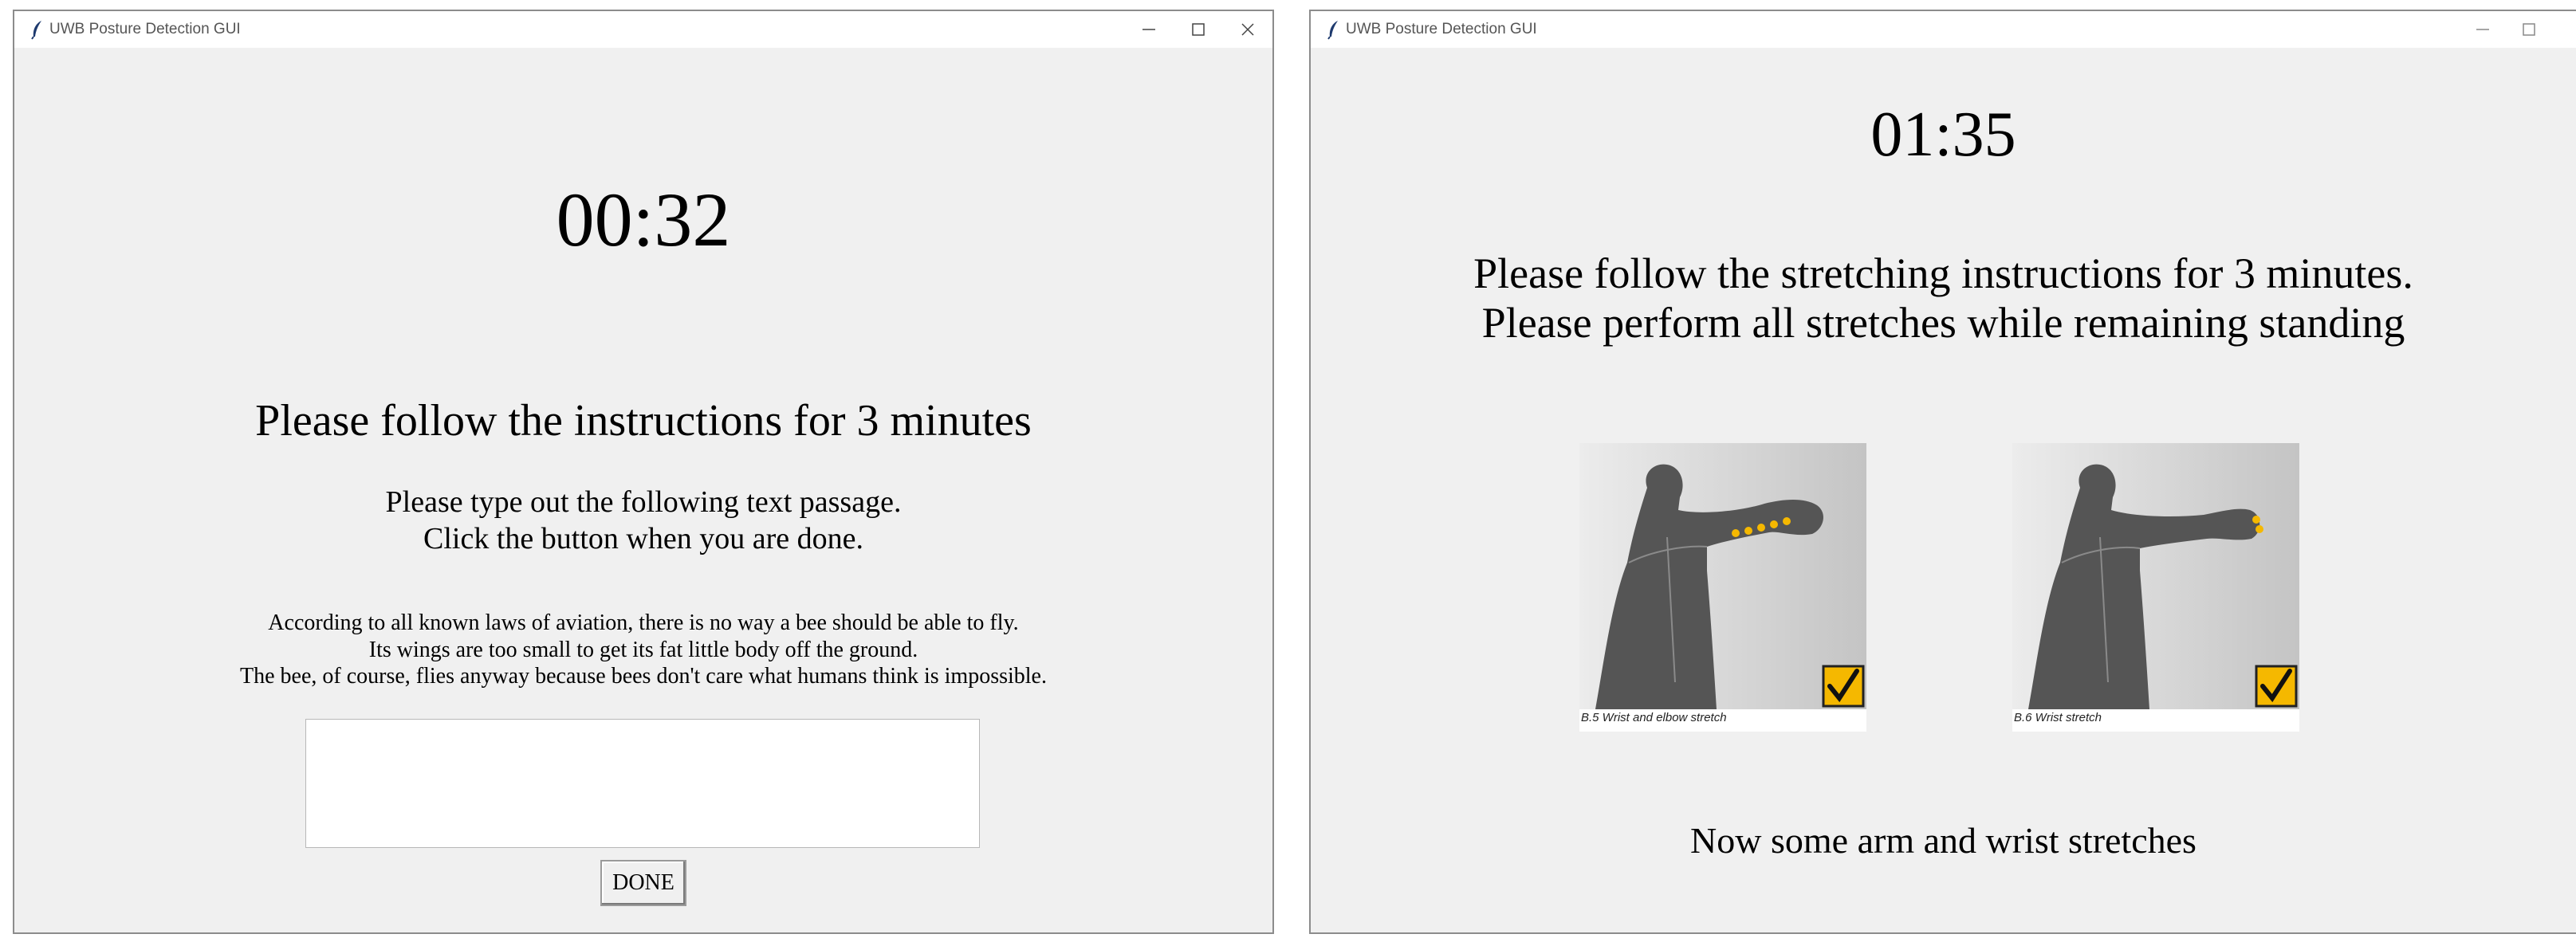  I want to click on stretch-illustration-wrist-elbow: B.5 Wrist and elbow stretch, so click(1723, 587).